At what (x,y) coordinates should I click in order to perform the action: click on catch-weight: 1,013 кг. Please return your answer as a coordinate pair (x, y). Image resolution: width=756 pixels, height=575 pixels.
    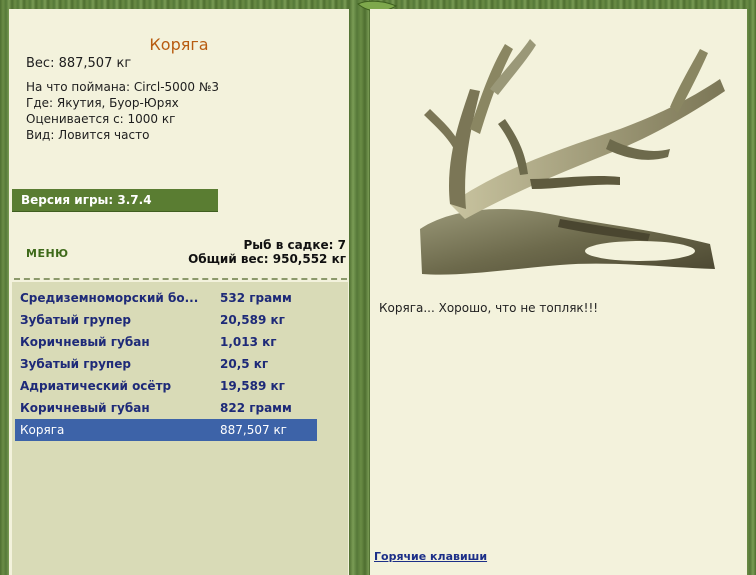
    Looking at the image, I should click on (248, 342).